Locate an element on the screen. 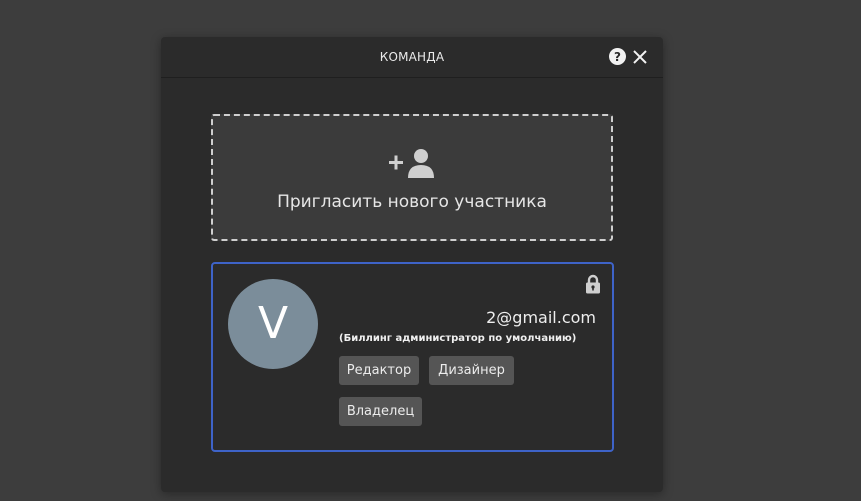  role-owner-button: Владелец is located at coordinates (380, 411).